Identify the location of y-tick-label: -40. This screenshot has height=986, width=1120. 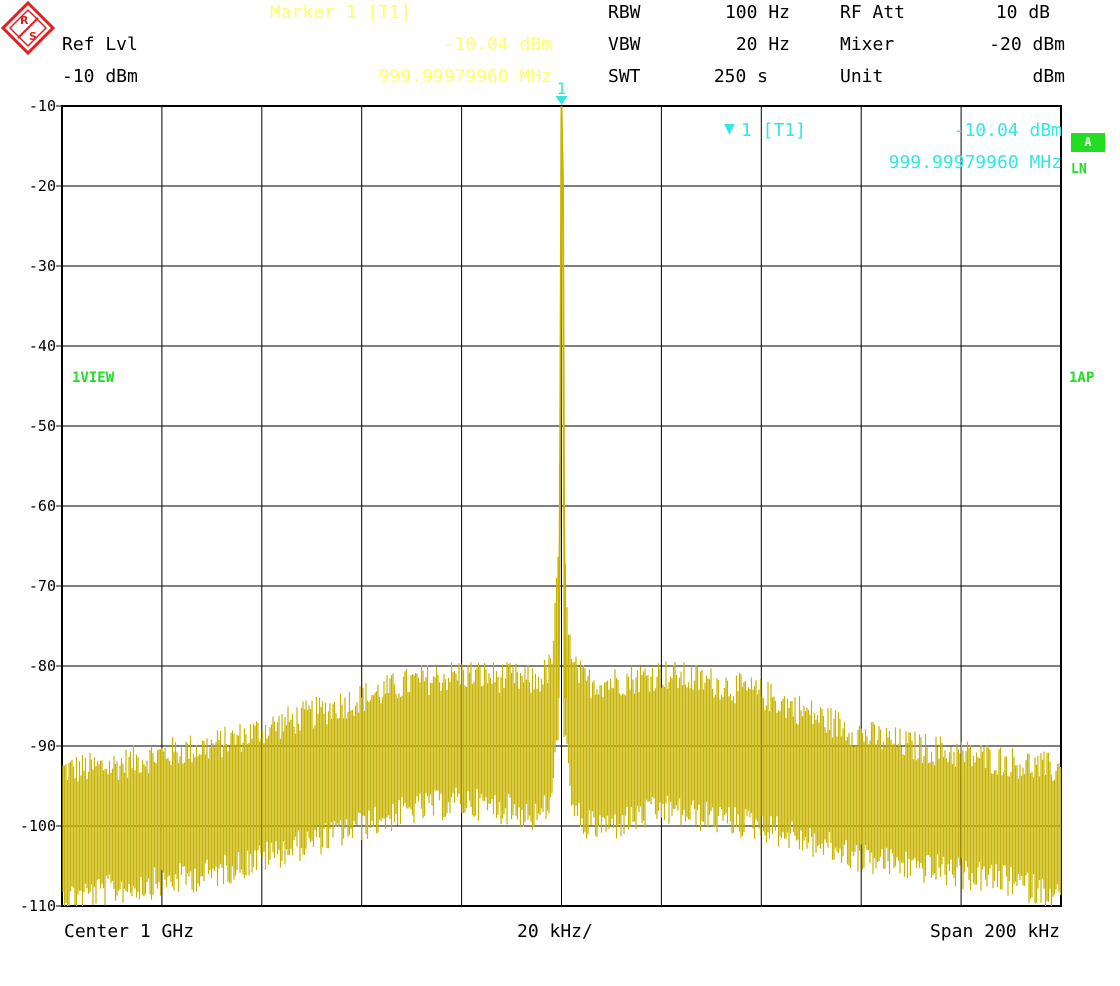
(42, 346).